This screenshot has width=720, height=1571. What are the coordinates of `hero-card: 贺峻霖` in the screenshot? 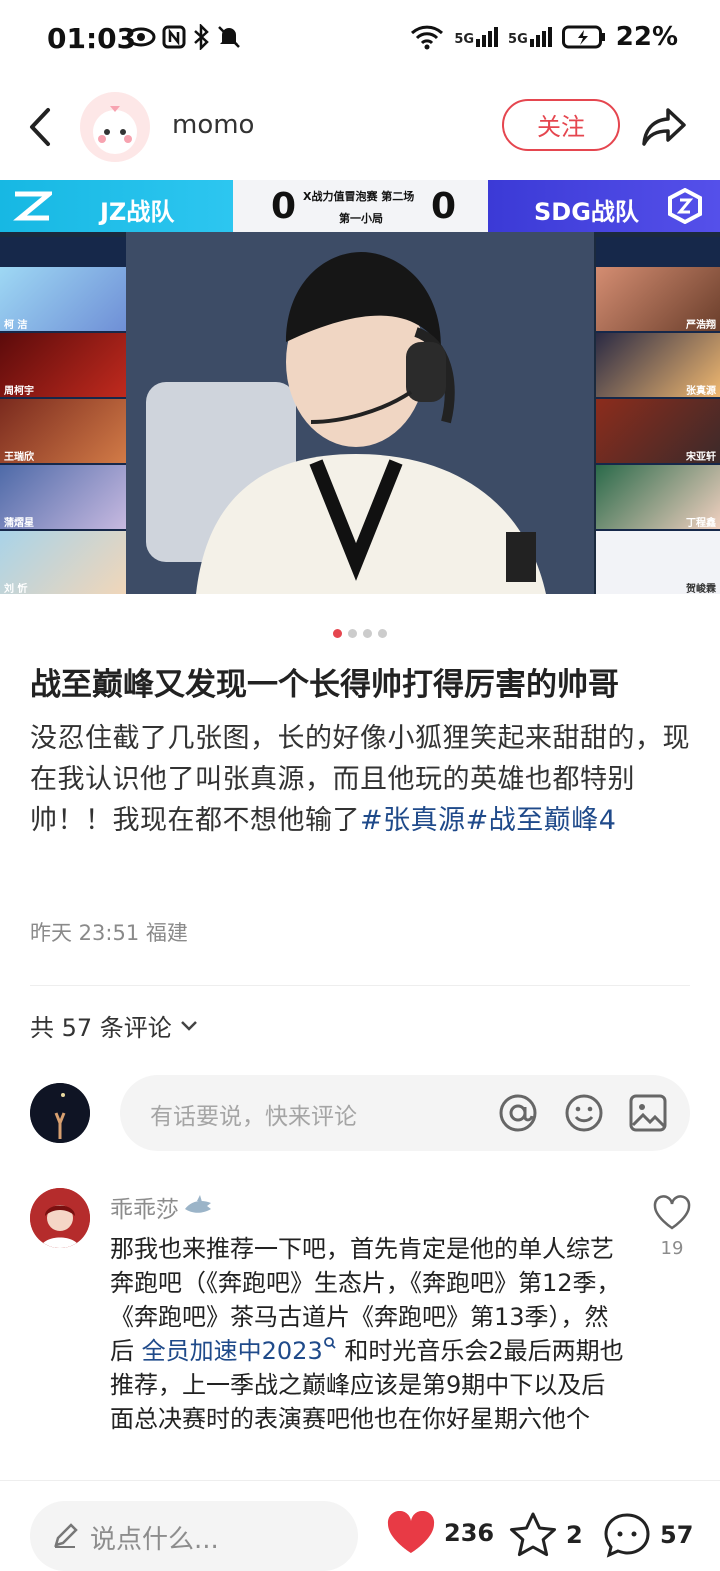 It's located at (658, 562).